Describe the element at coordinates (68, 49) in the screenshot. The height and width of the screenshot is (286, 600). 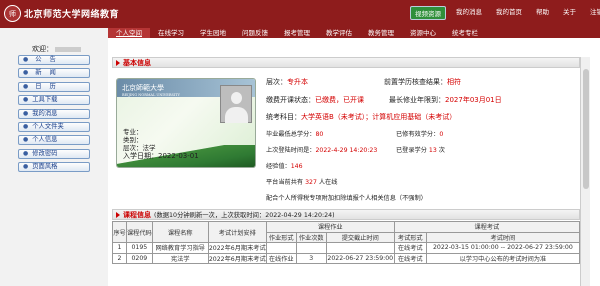
I see `username-mask` at that location.